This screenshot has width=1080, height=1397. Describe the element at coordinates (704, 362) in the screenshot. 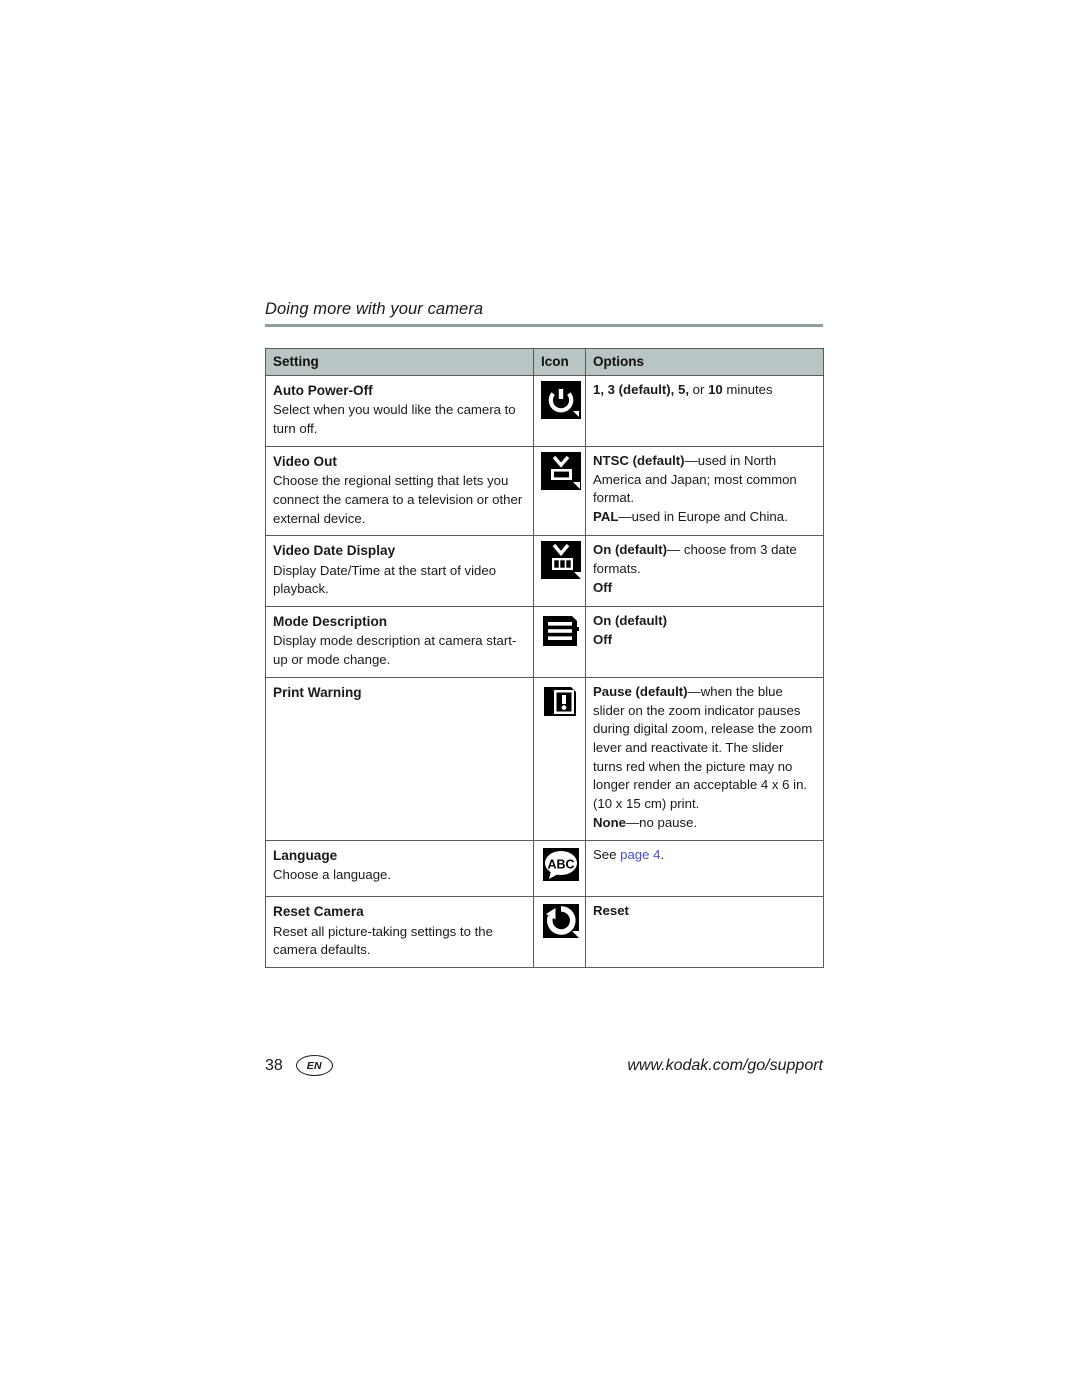

I see `column-header-options: Options` at that location.